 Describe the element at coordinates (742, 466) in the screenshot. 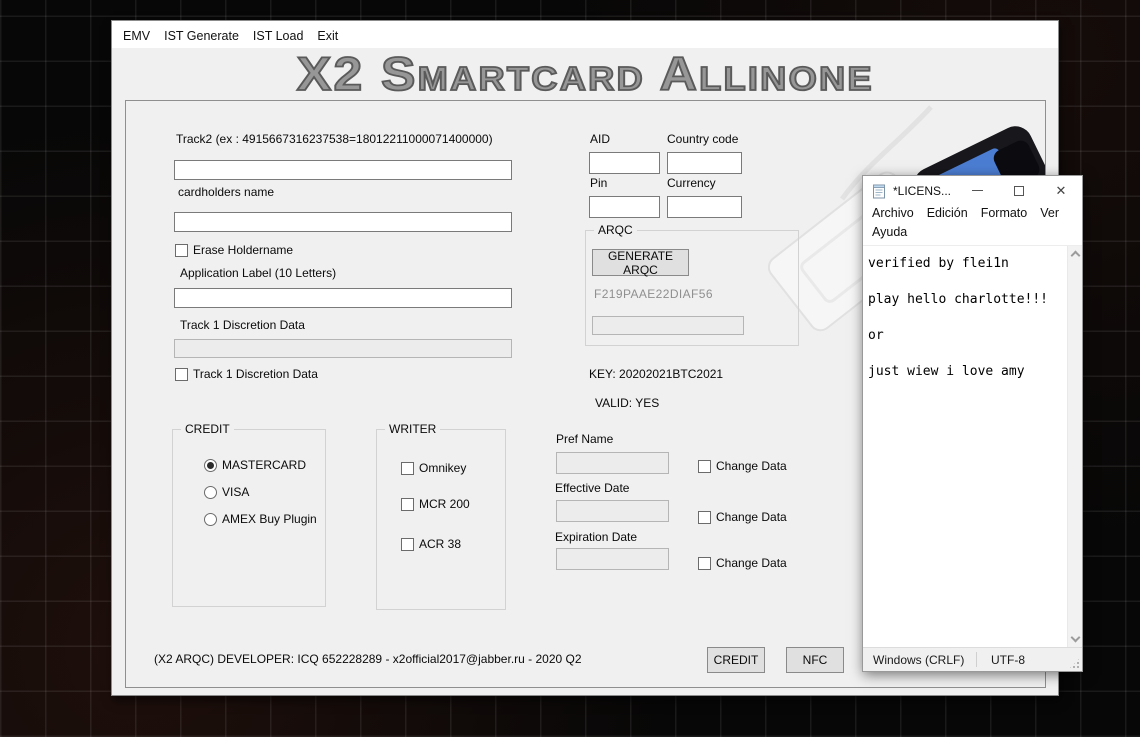

I see `change-data-checkbox-1: Change Data` at that location.